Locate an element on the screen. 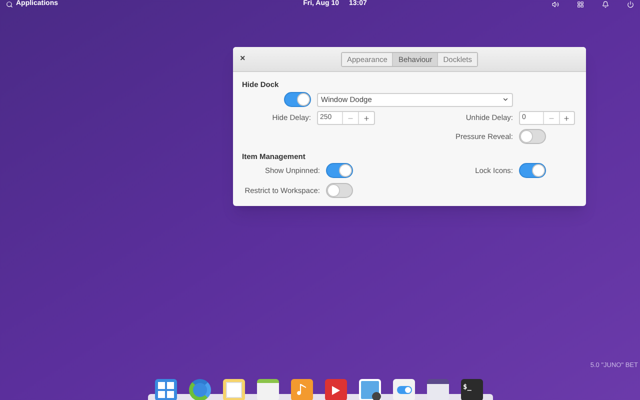  volume-icon is located at coordinates (555, 4).